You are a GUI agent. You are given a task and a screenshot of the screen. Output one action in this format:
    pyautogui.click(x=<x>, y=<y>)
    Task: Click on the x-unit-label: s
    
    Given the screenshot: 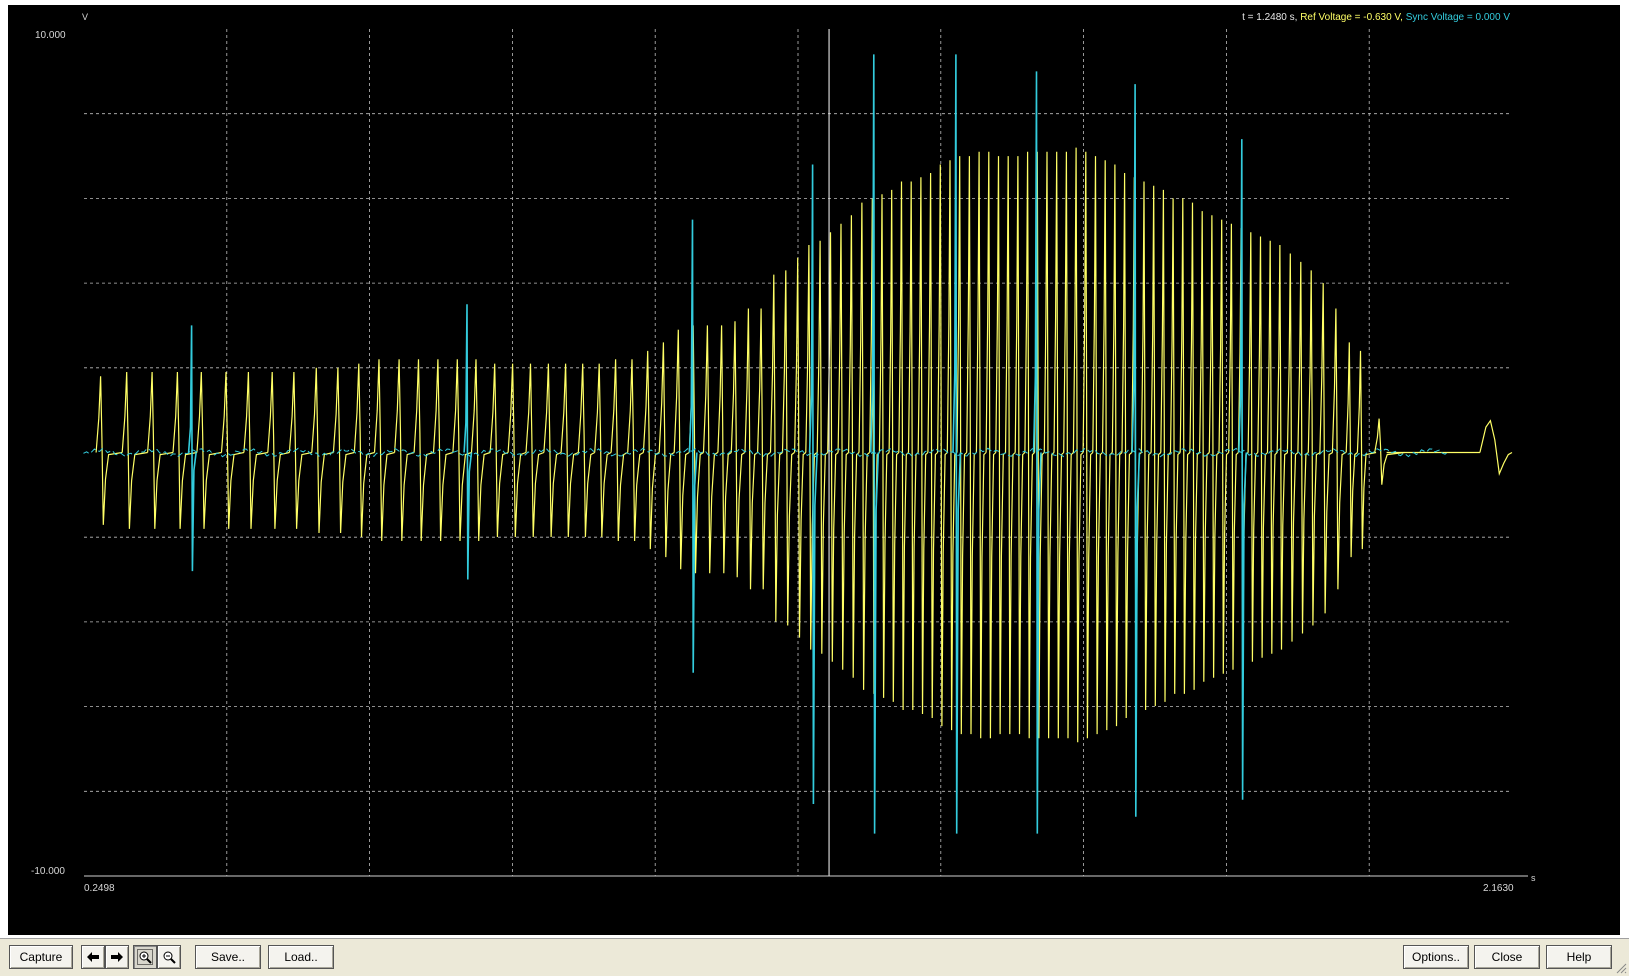 What is the action you would take?
    pyautogui.click(x=1533, y=878)
    